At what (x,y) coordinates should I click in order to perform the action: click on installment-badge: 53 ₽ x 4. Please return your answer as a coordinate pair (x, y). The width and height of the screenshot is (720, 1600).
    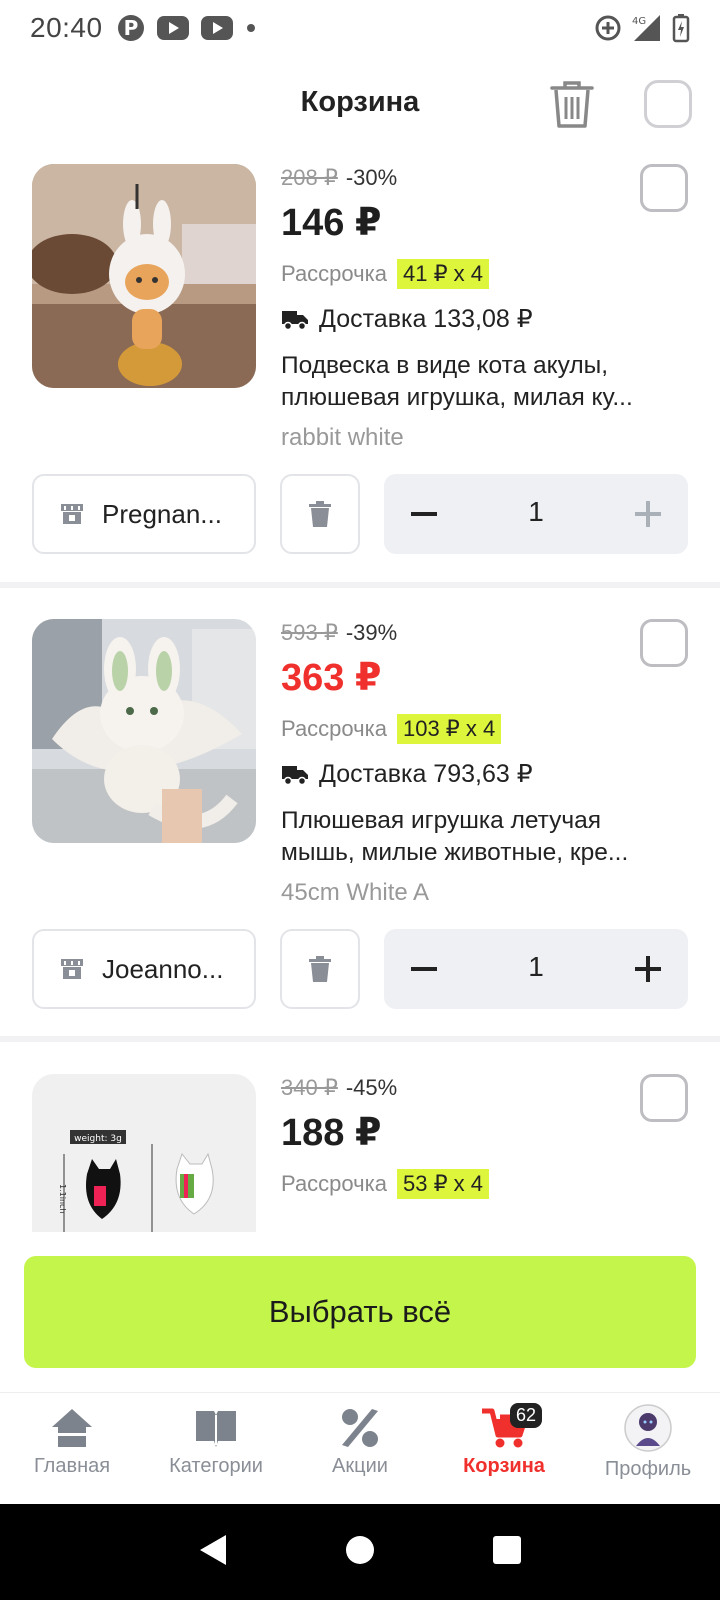
    Looking at the image, I should click on (443, 1184).